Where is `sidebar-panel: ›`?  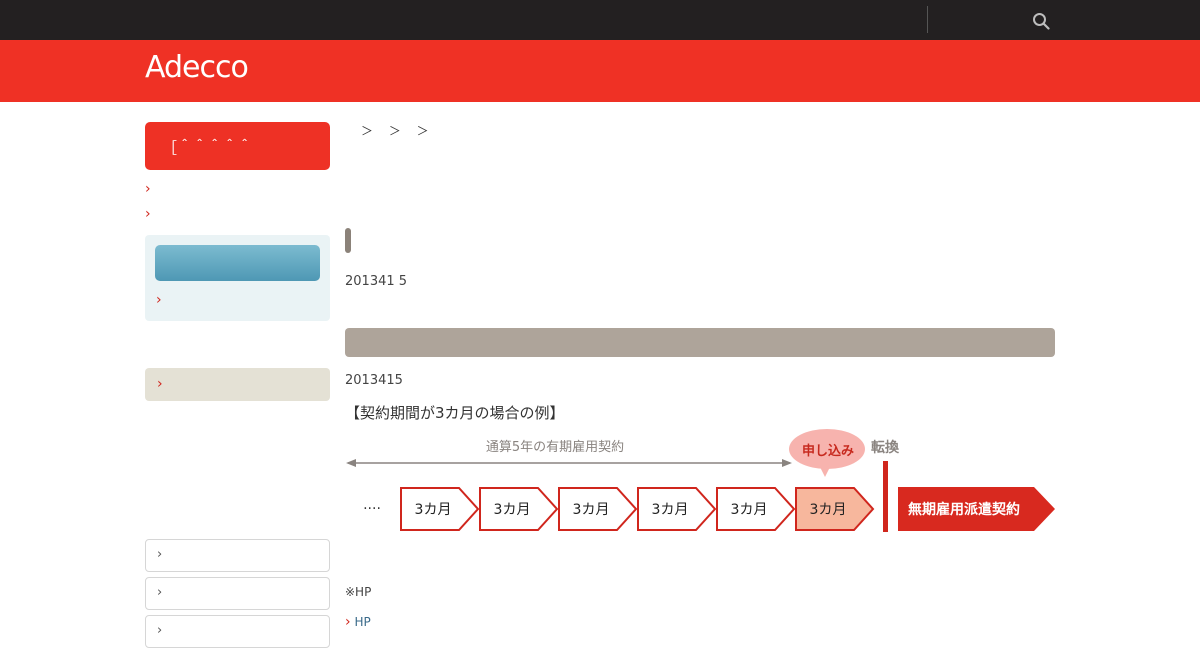
sidebar-panel: › is located at coordinates (237, 278).